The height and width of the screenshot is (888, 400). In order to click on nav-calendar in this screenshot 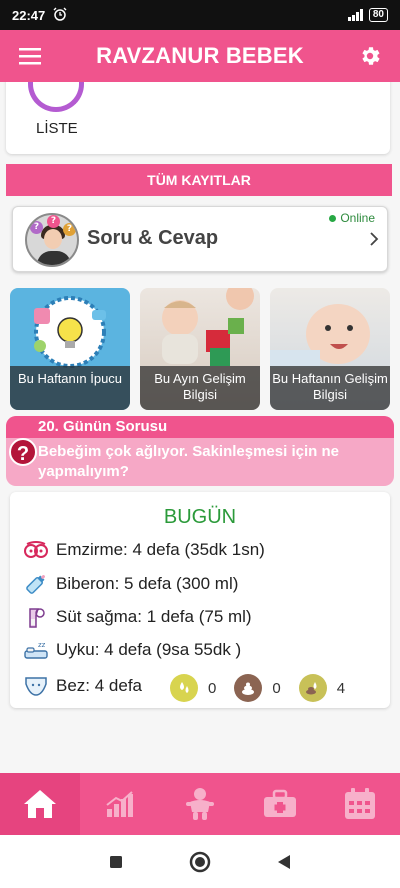, I will do `click(360, 804)`.